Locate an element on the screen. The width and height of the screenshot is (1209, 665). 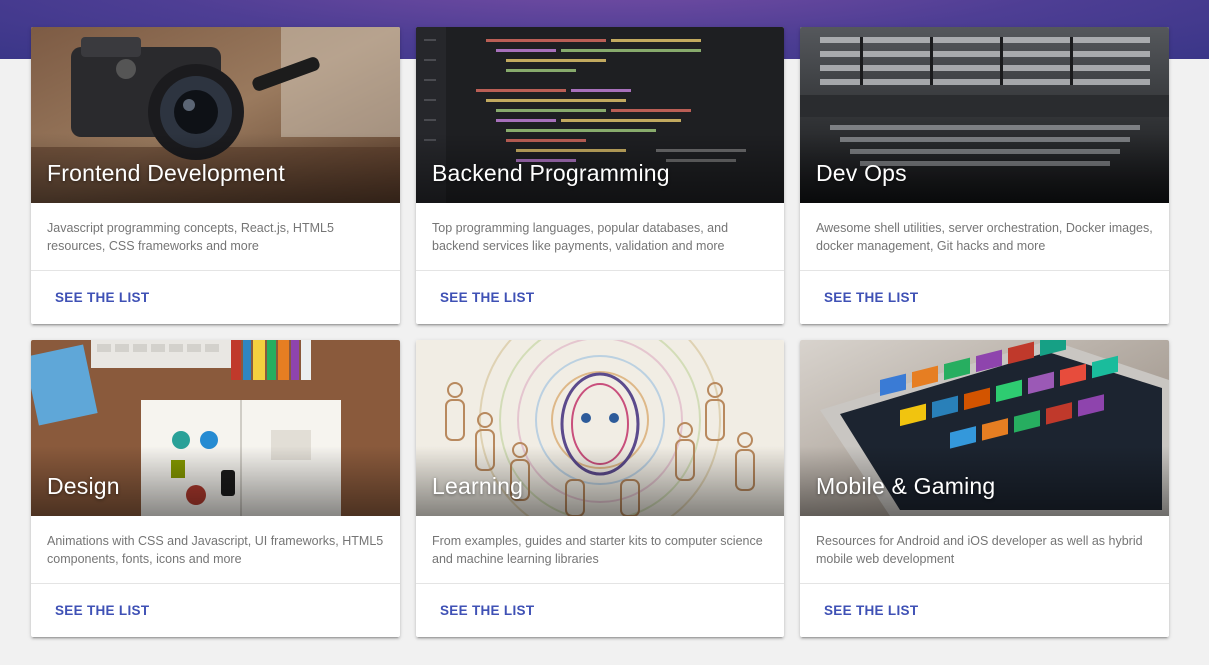
card-media: Design is located at coordinates (215, 428).